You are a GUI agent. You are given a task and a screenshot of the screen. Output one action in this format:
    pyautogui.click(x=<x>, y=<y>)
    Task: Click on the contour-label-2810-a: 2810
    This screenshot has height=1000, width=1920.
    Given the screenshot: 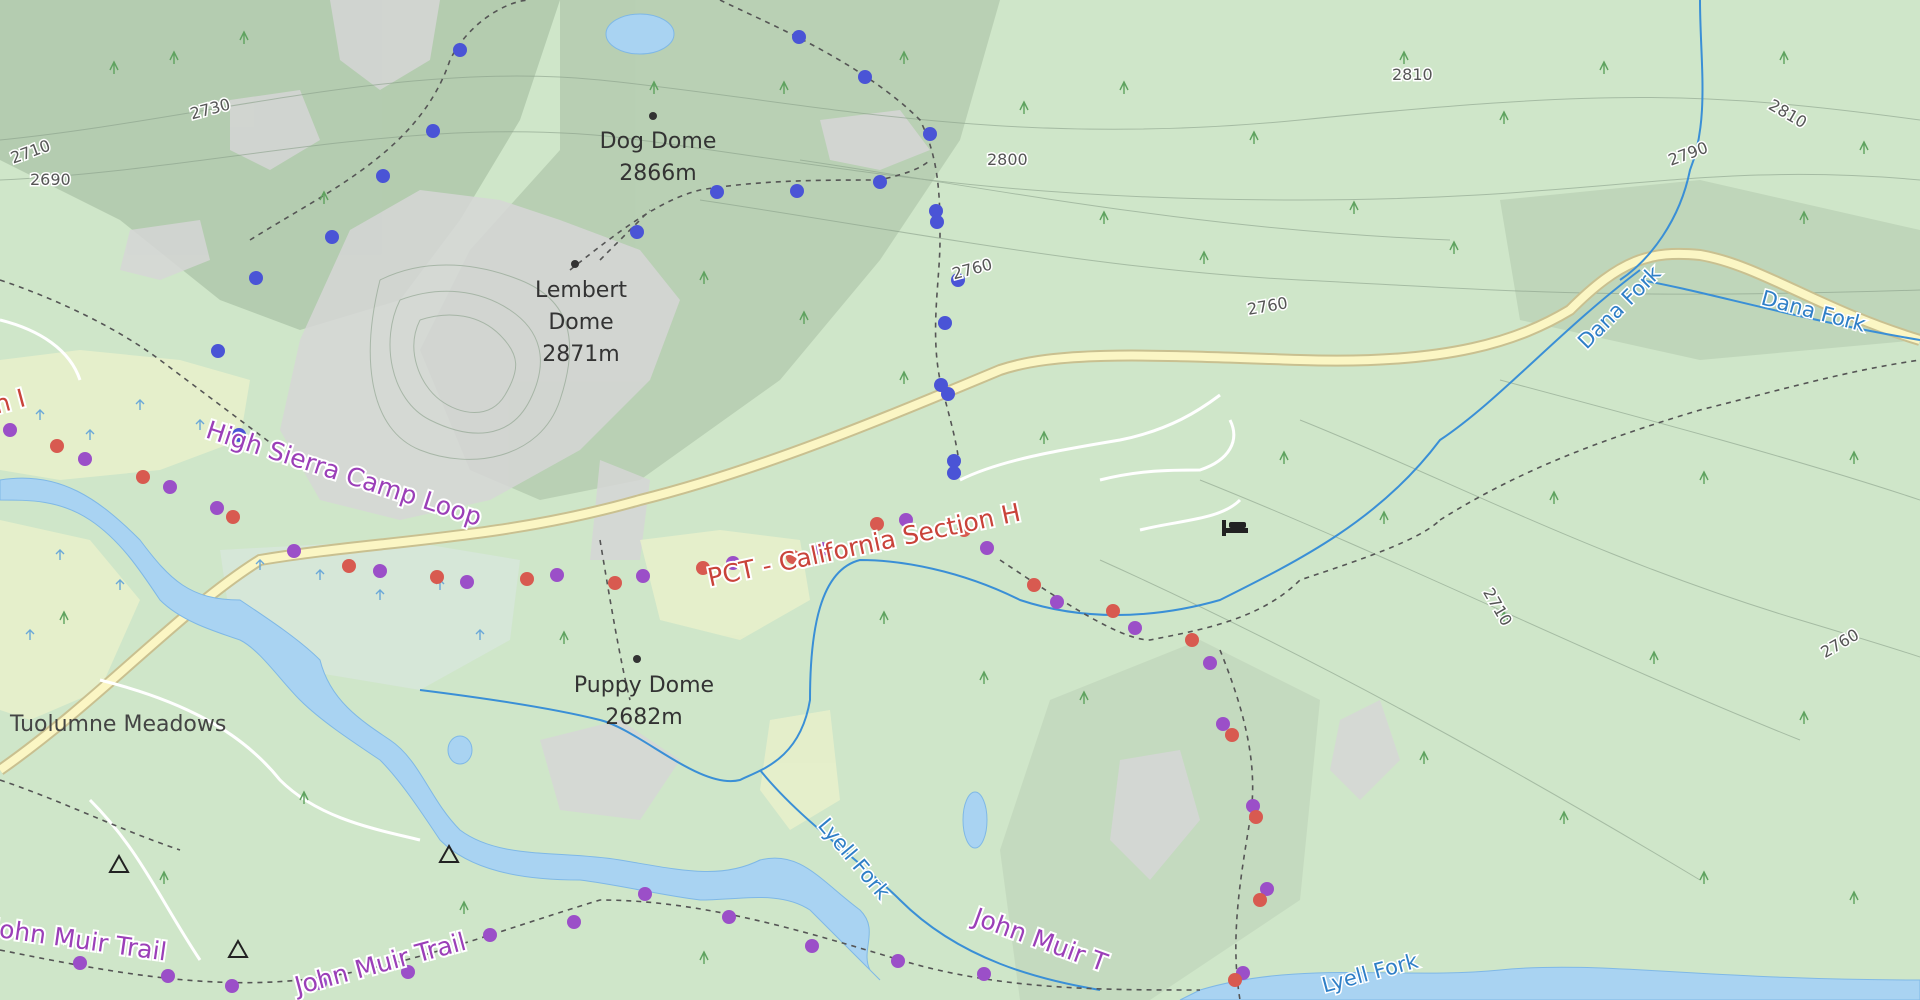 What is the action you would take?
    pyautogui.click(x=1412, y=74)
    